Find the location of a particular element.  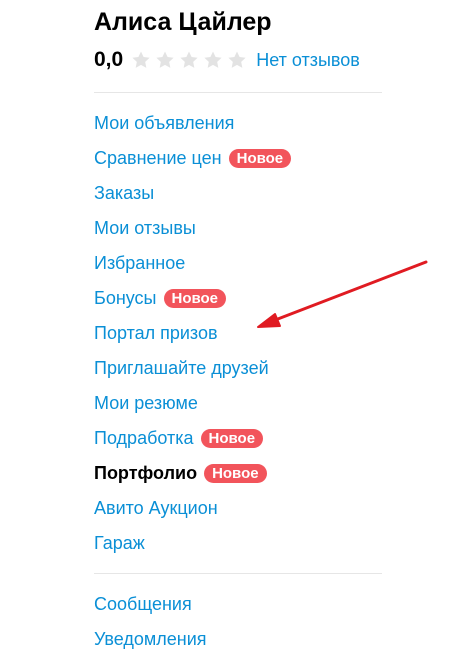

menu-item-avito-auction: Авито Аукцион is located at coordinates (192, 508).